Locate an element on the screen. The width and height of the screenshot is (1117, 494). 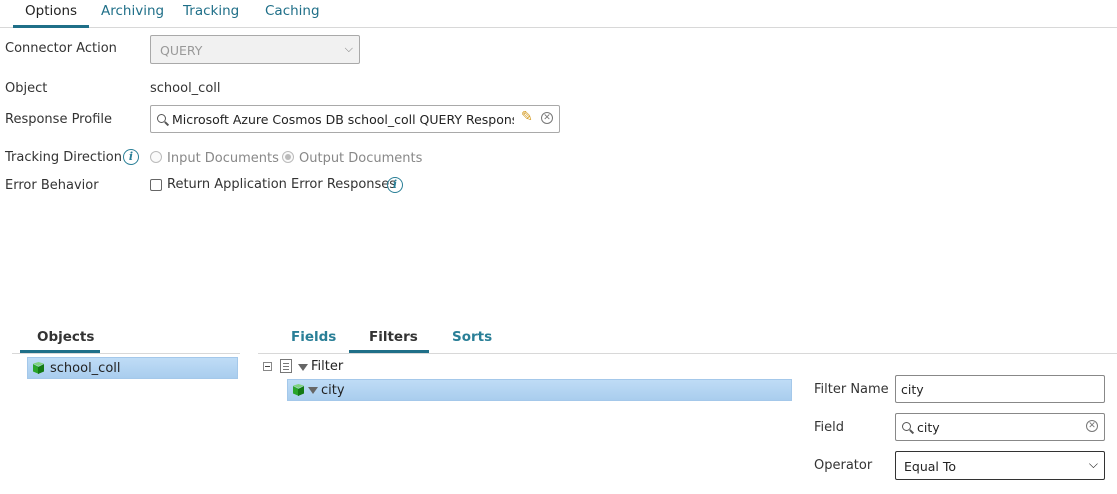
tab-fields: Fields is located at coordinates (313, 337).